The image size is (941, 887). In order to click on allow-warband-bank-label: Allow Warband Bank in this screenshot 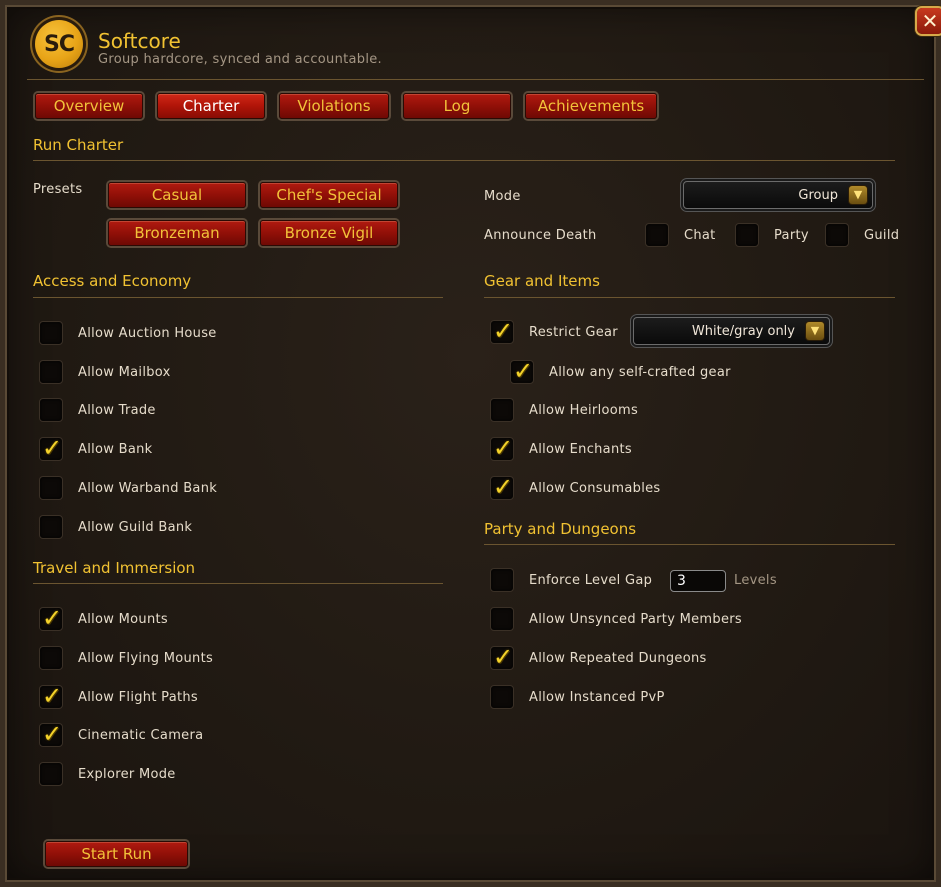, I will do `click(148, 488)`.